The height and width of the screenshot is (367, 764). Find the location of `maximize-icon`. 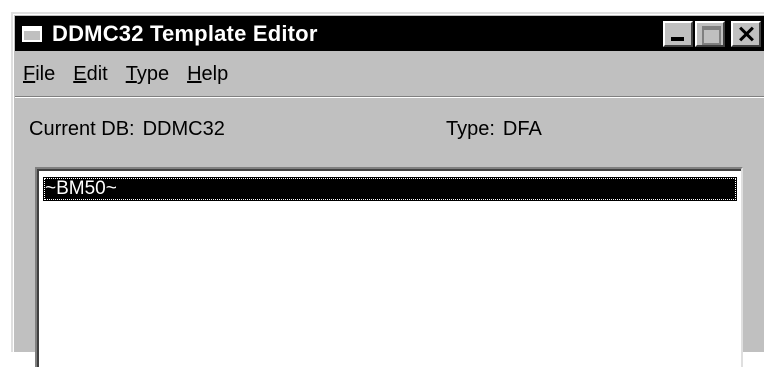

maximize-icon is located at coordinates (710, 33).